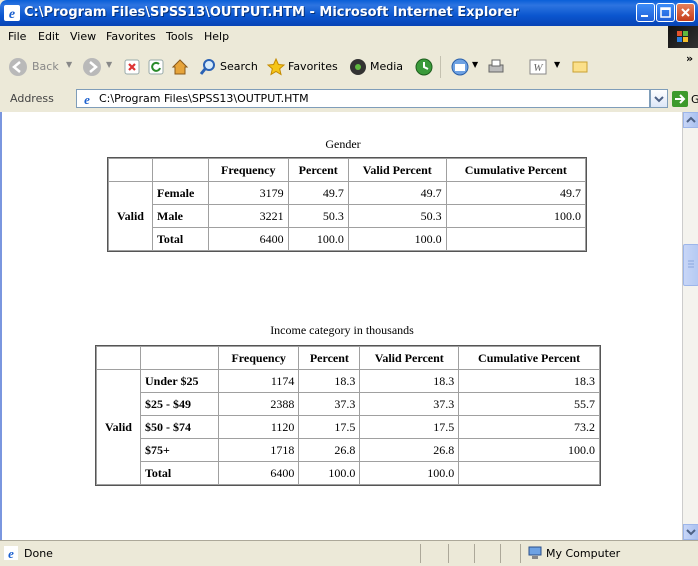  I want to click on percent-cell: 17.5, so click(329, 427).